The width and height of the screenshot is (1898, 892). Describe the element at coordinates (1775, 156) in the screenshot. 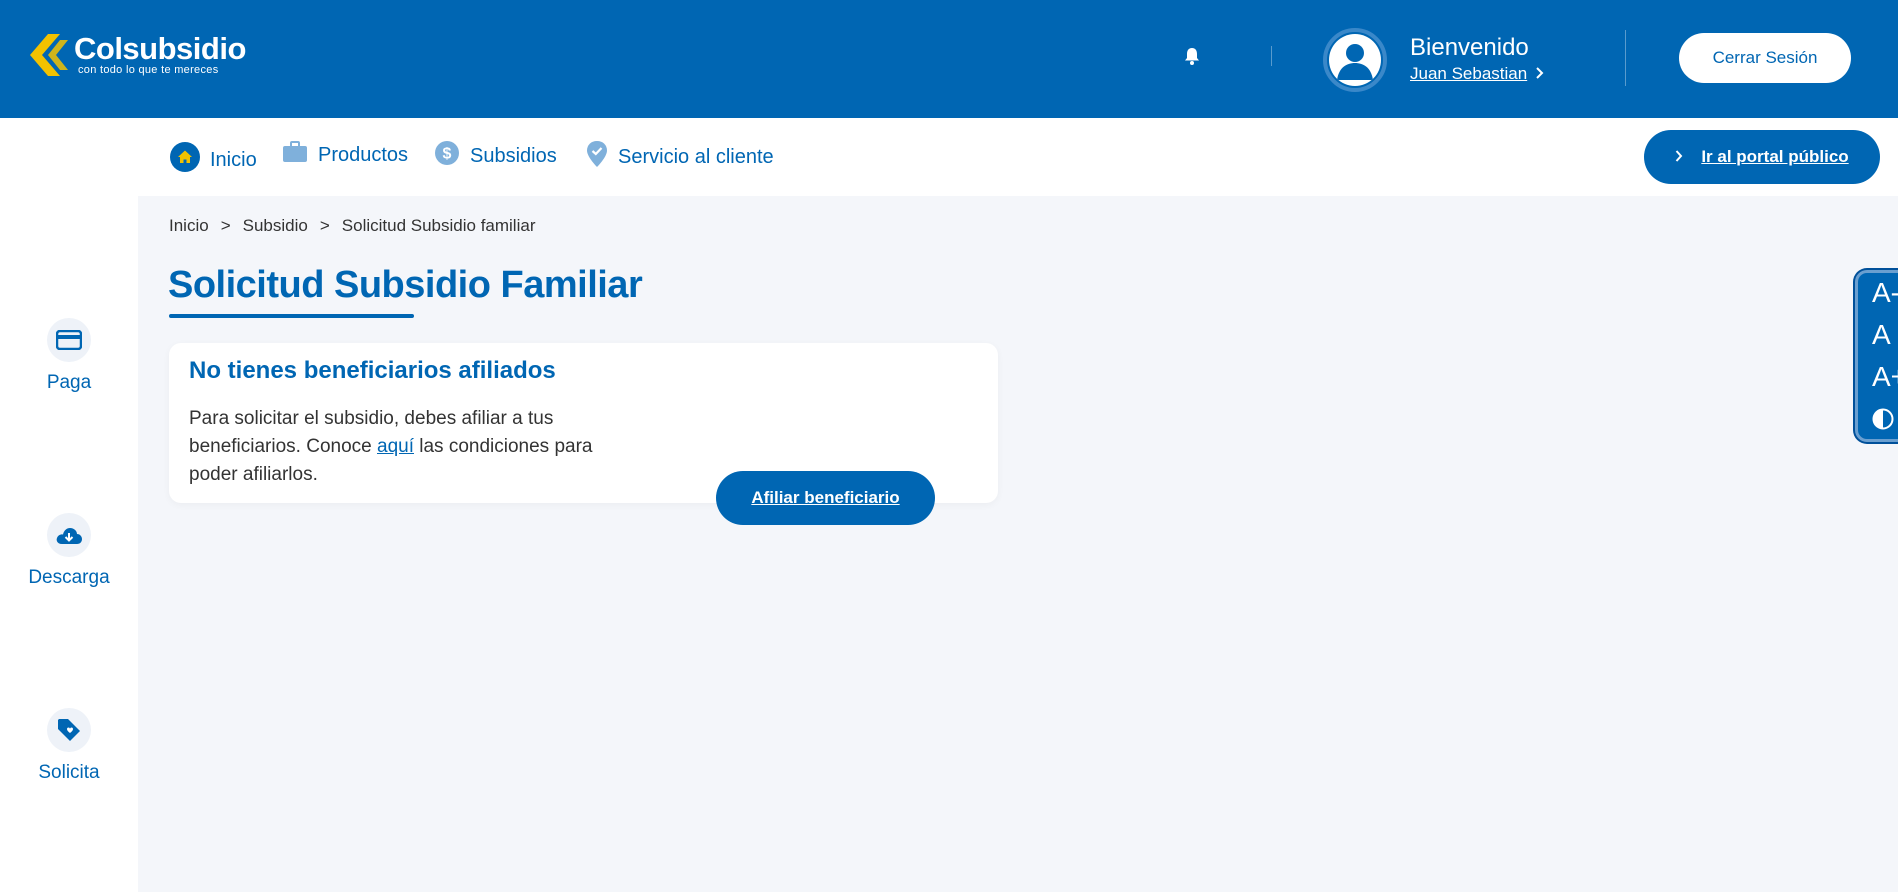

I see `public-portal-label: Ir al portal público` at that location.